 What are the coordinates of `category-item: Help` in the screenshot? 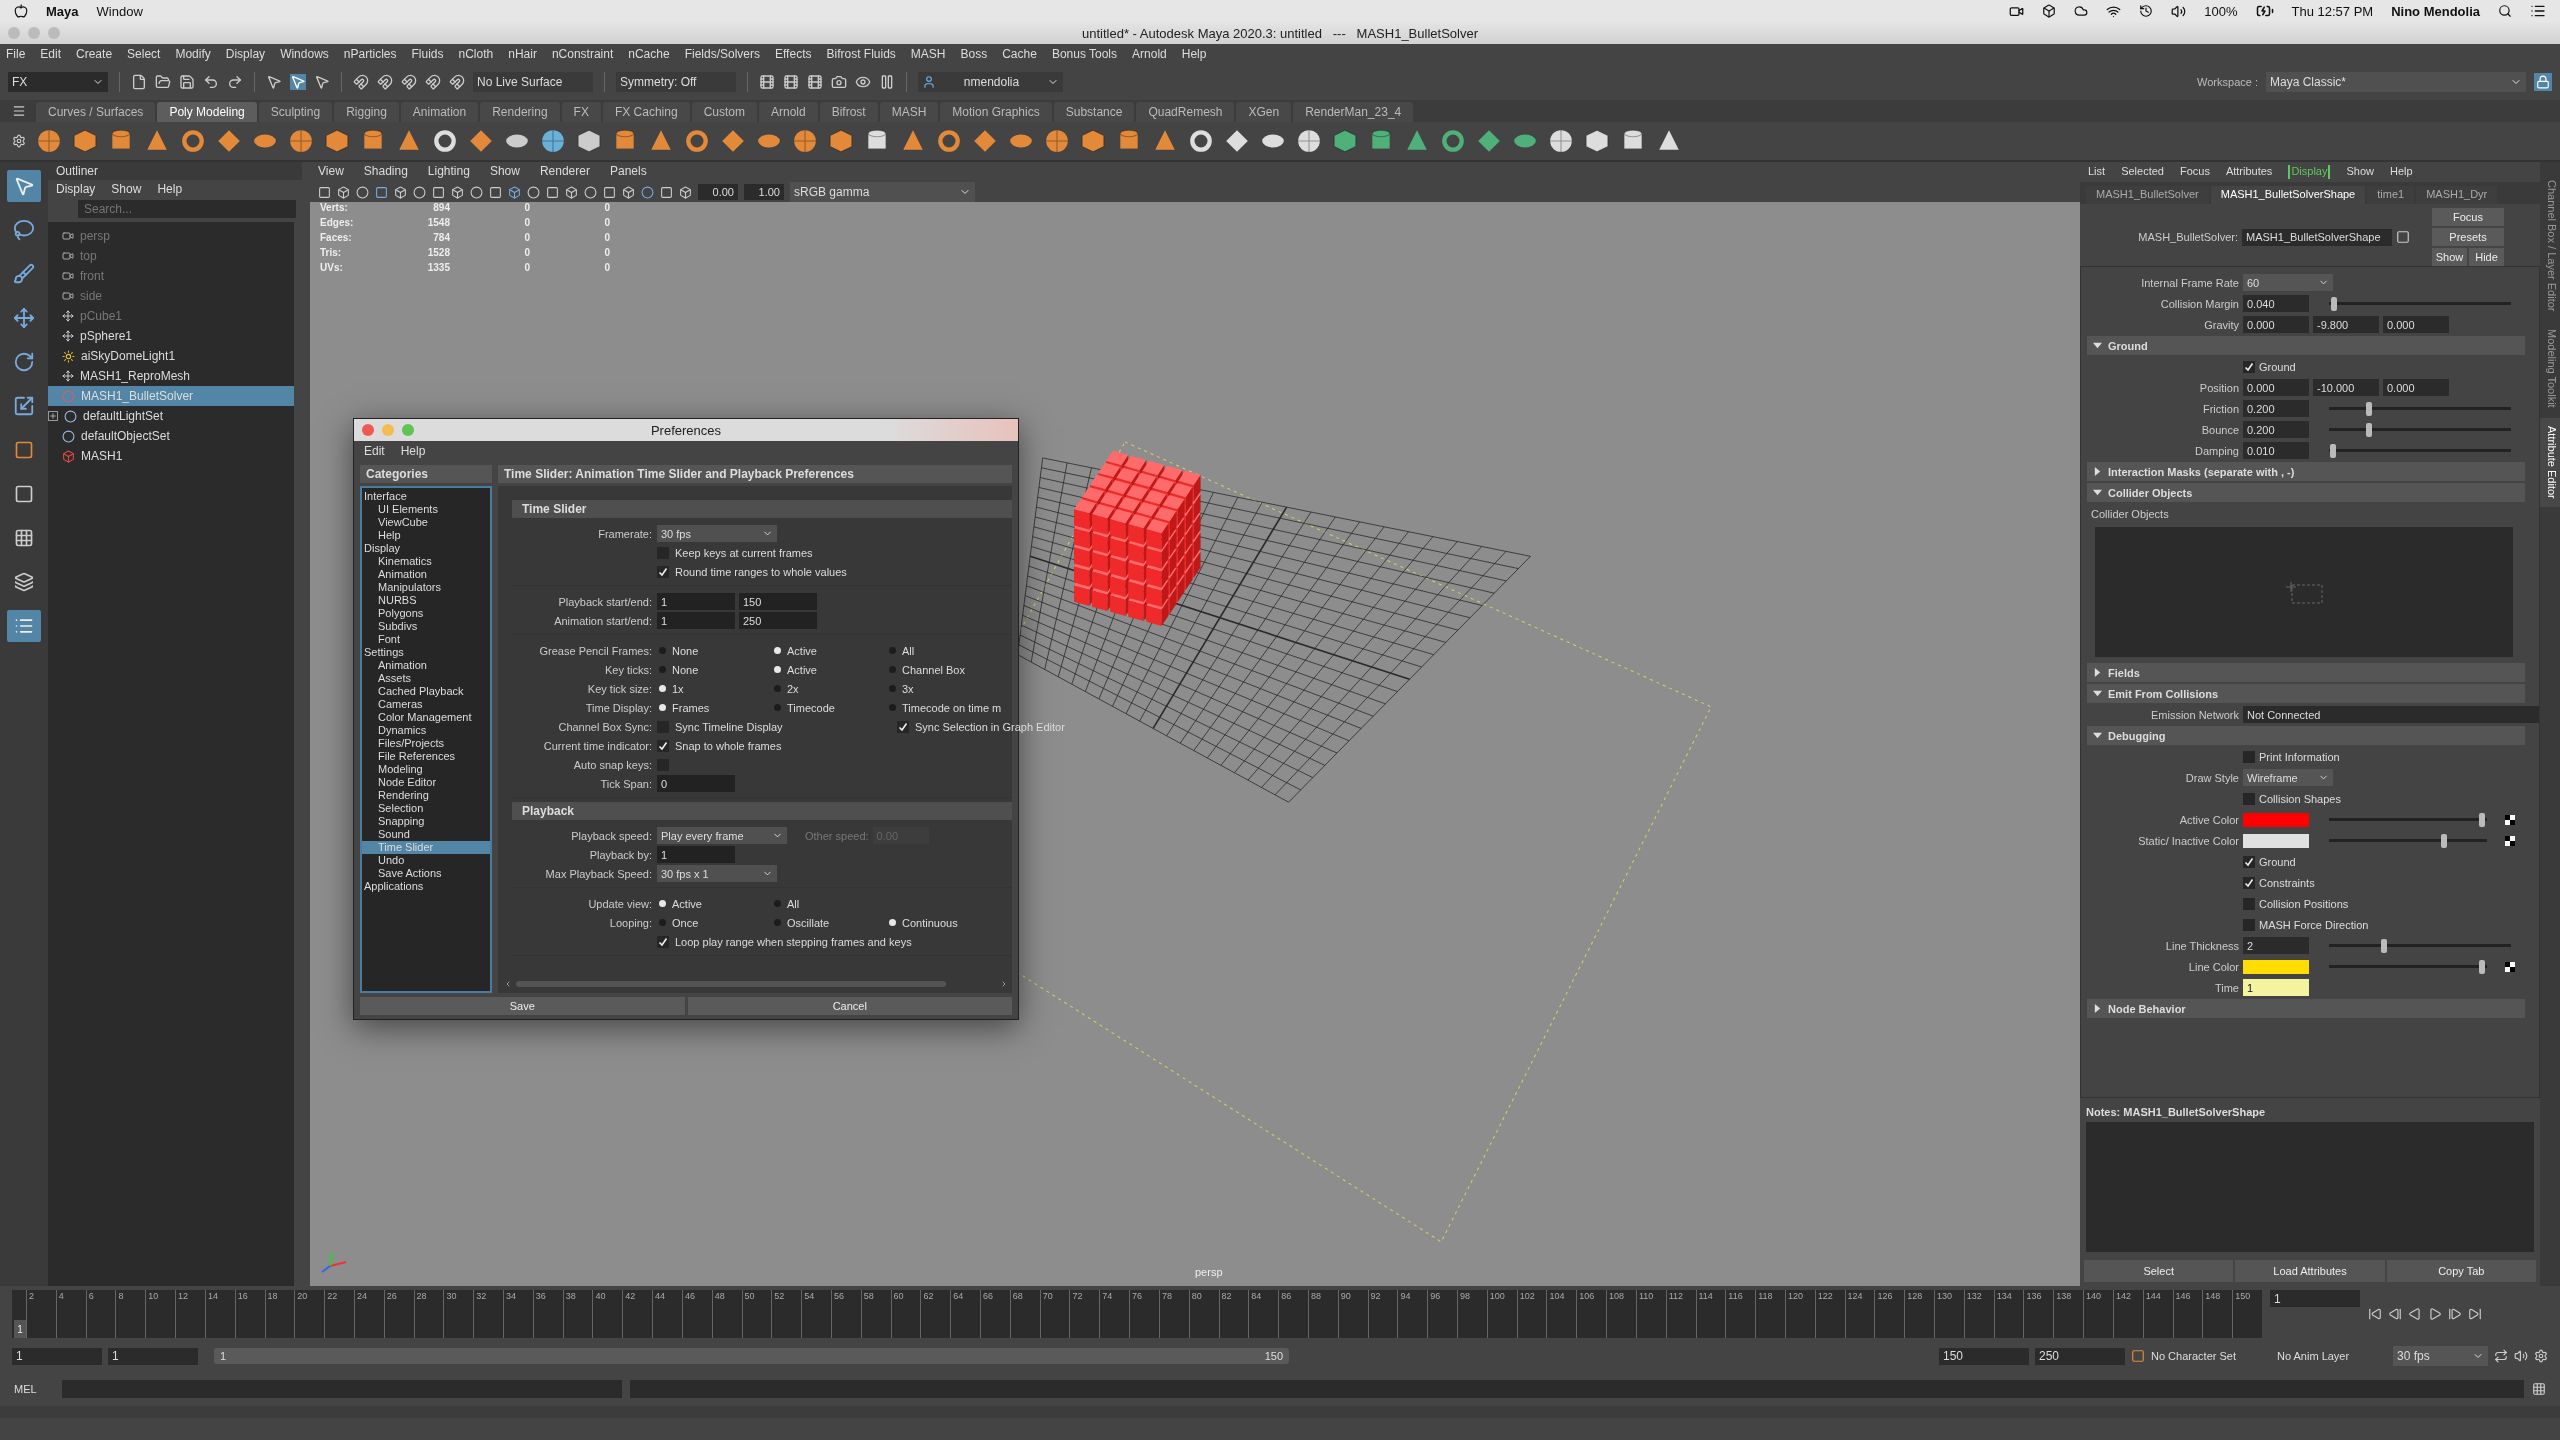 It's located at (426, 535).